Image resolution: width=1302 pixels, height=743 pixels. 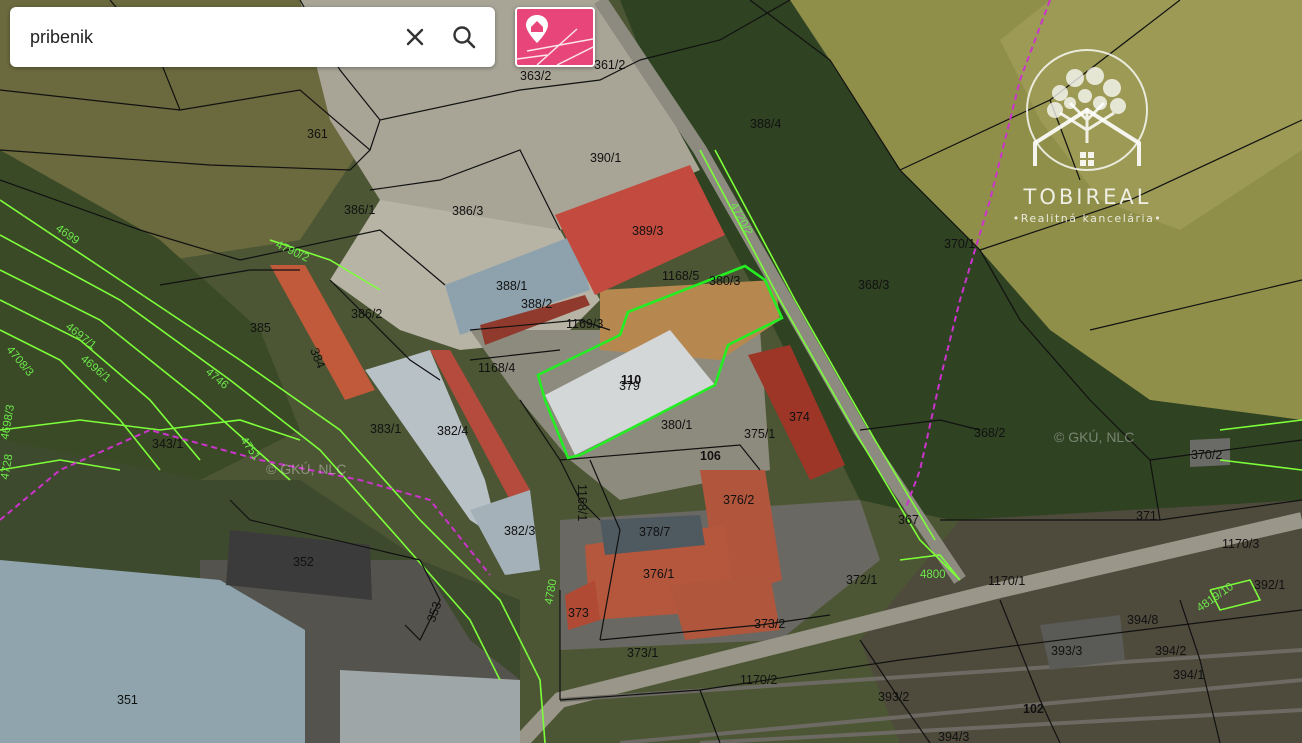 I want to click on parcel-label: 386/3, so click(x=467, y=211).